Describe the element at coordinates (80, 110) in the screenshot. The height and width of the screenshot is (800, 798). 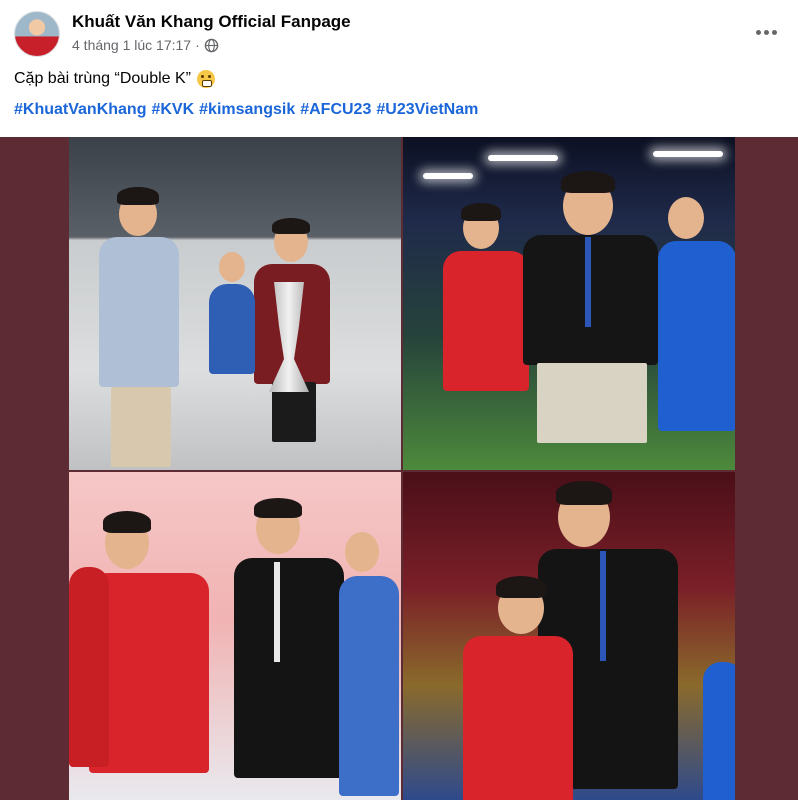
I see `hashtag-link: #KhuatVanKhang` at that location.